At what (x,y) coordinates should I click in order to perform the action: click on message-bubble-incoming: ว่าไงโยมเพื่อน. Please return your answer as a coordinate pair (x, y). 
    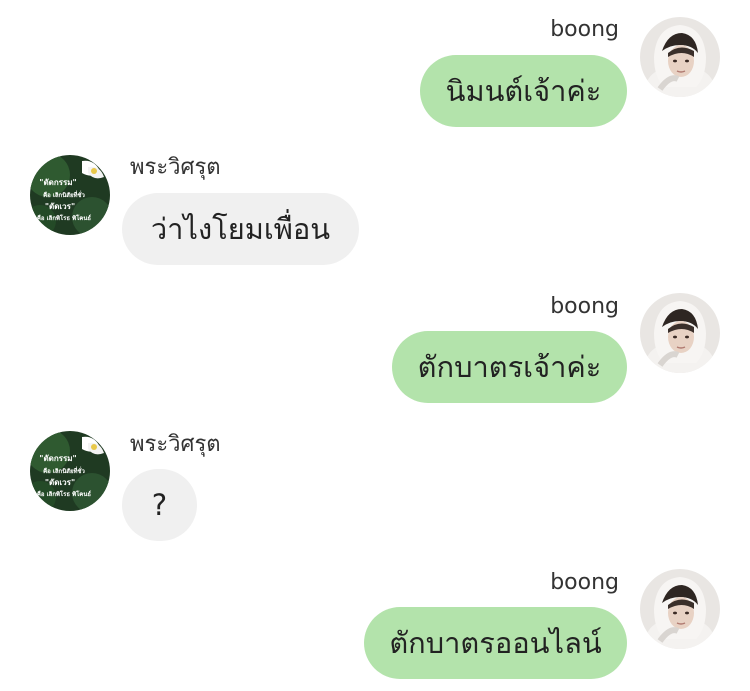
    Looking at the image, I should click on (240, 229).